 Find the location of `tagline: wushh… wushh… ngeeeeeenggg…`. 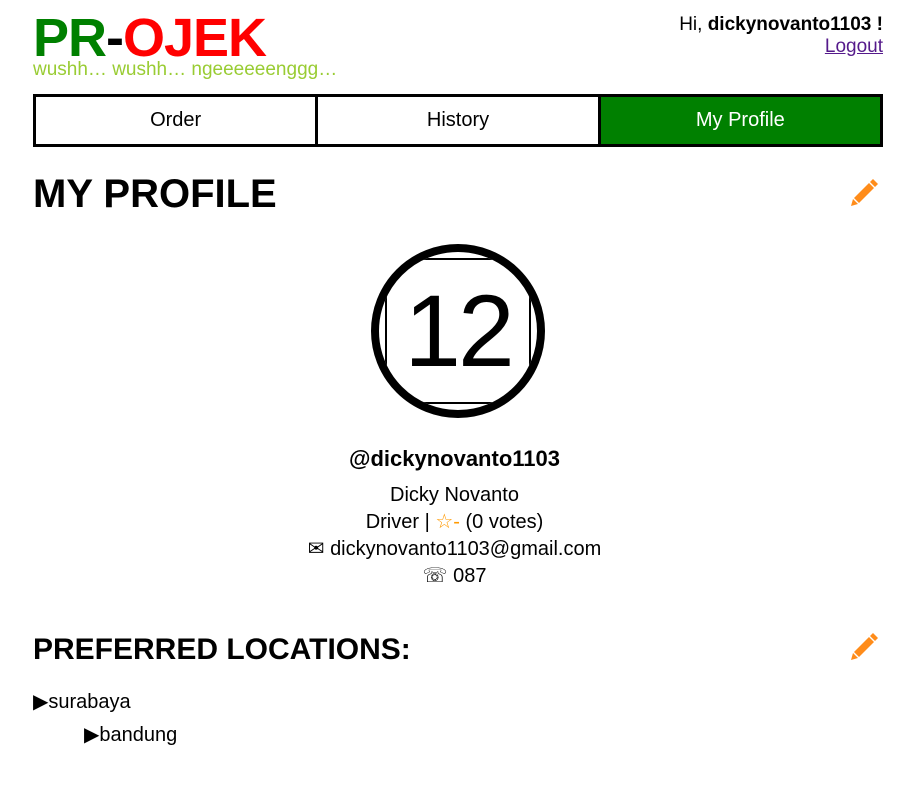

tagline: wushh… wushh… ngeeeeeenggg… is located at coordinates (185, 69).